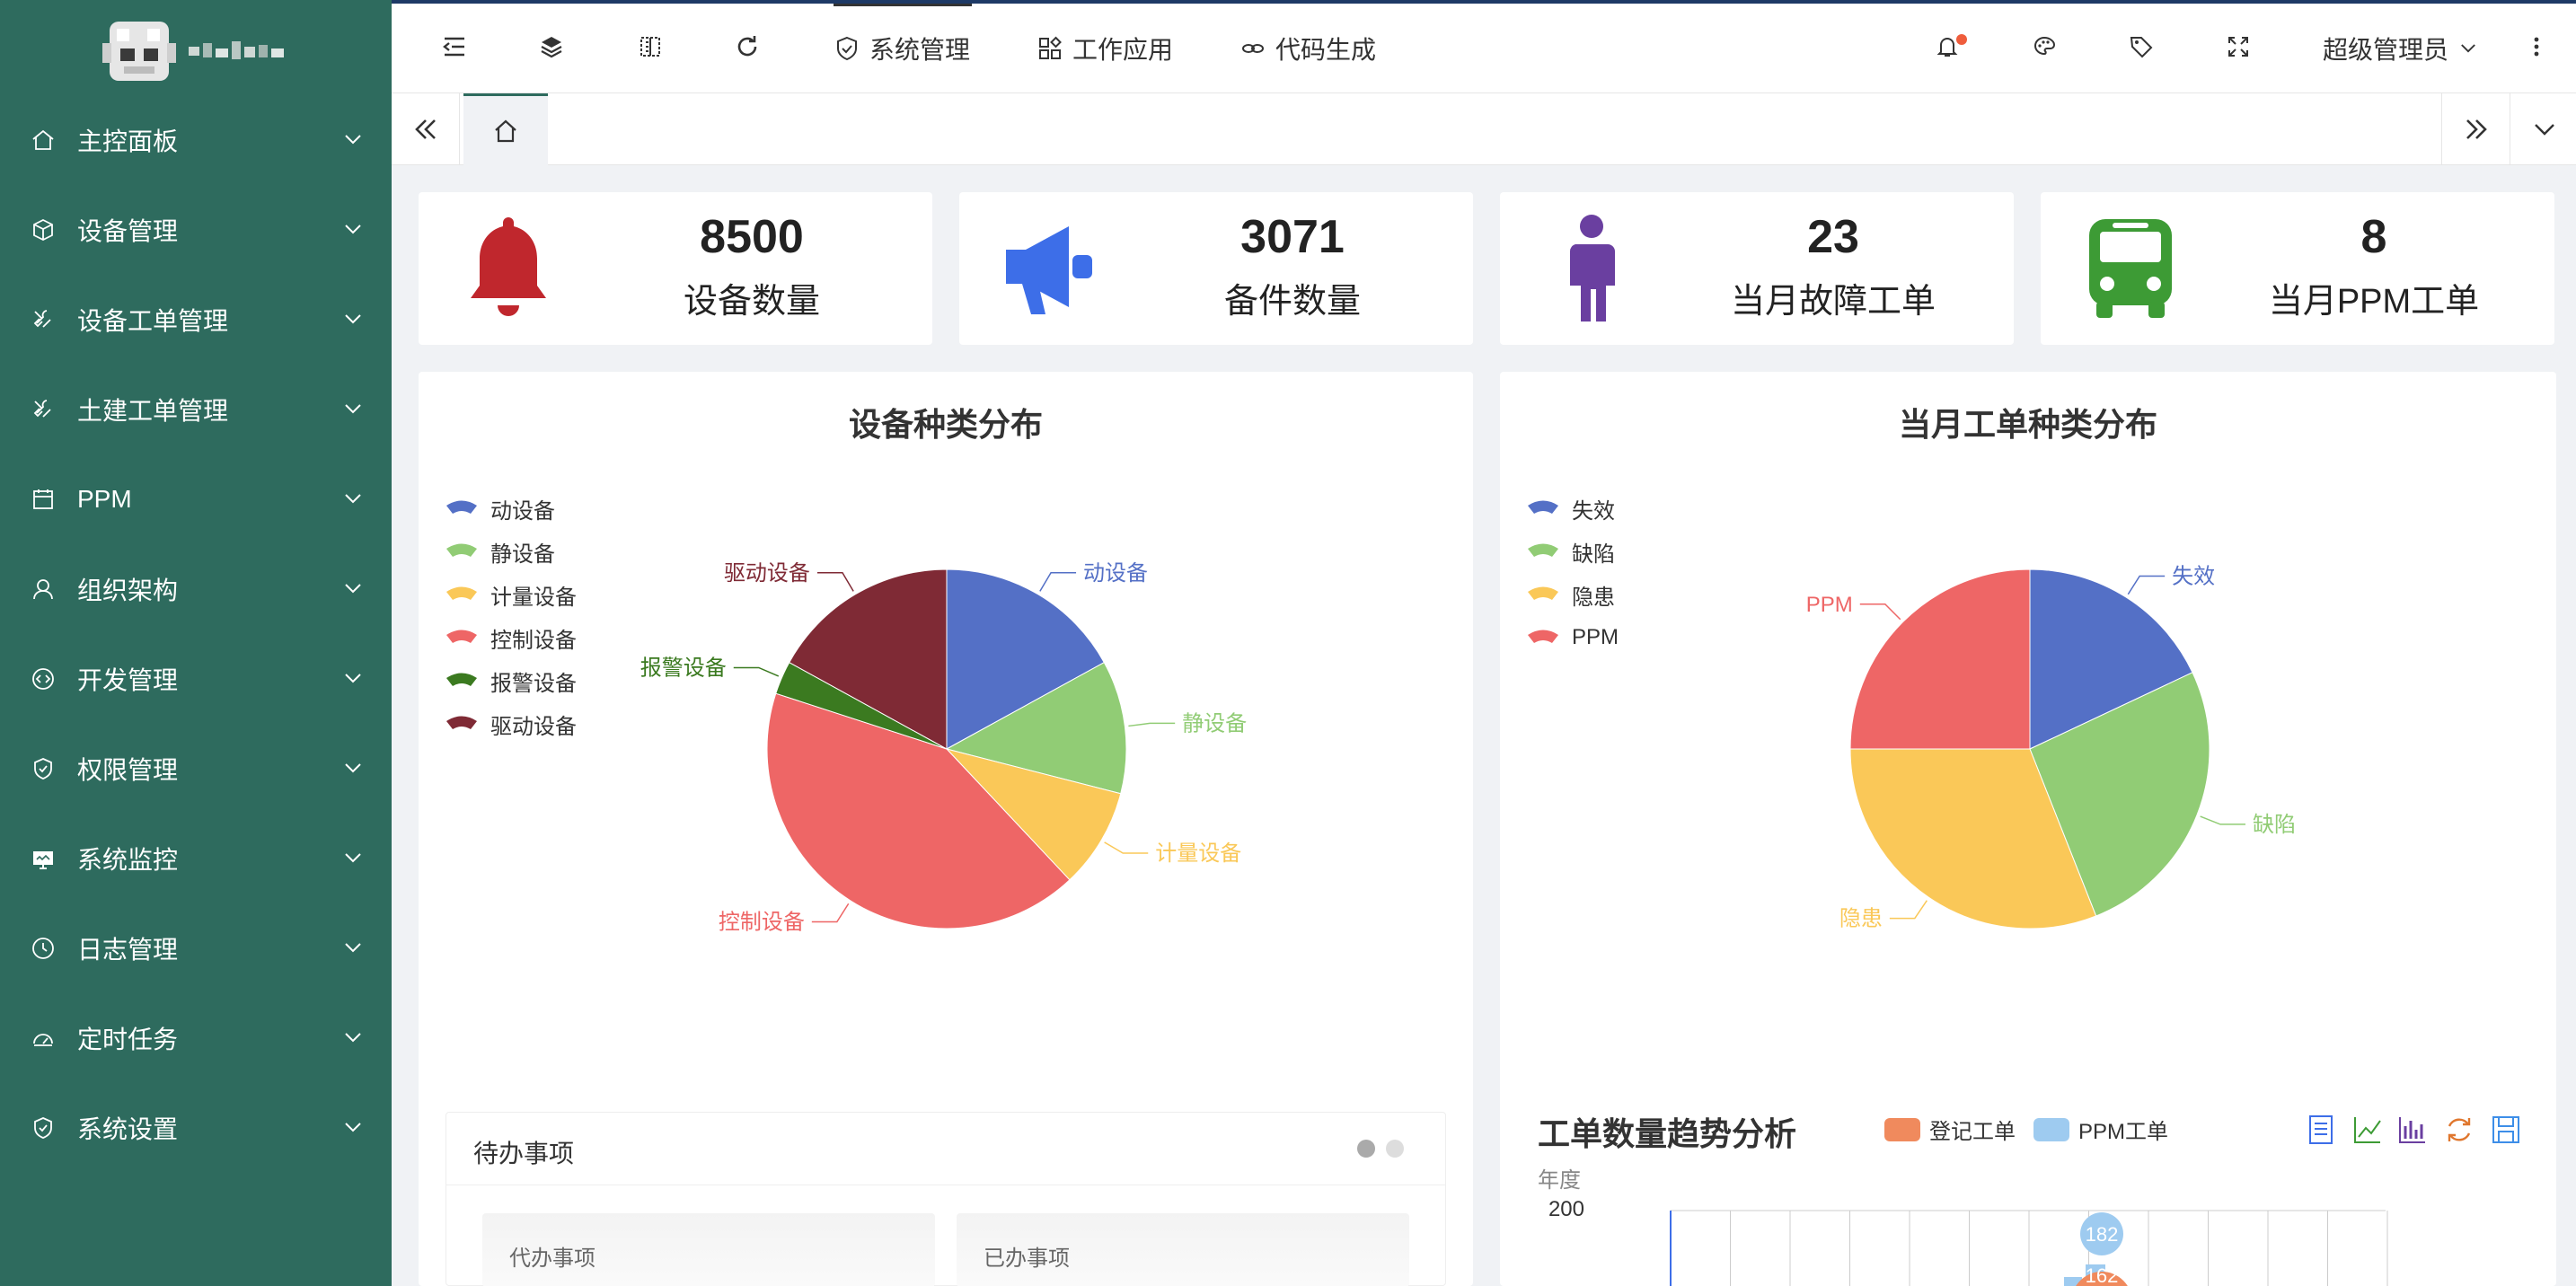 The image size is (2576, 1286). What do you see at coordinates (196, 230) in the screenshot?
I see `sidebar-item: 设备管理` at bounding box center [196, 230].